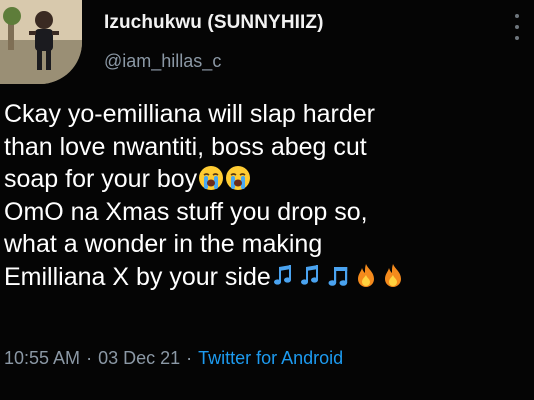 The image size is (534, 400). Describe the element at coordinates (185, 146) in the screenshot. I see `tweet-line-text: than love nwantiti, boss abeg cut` at that location.